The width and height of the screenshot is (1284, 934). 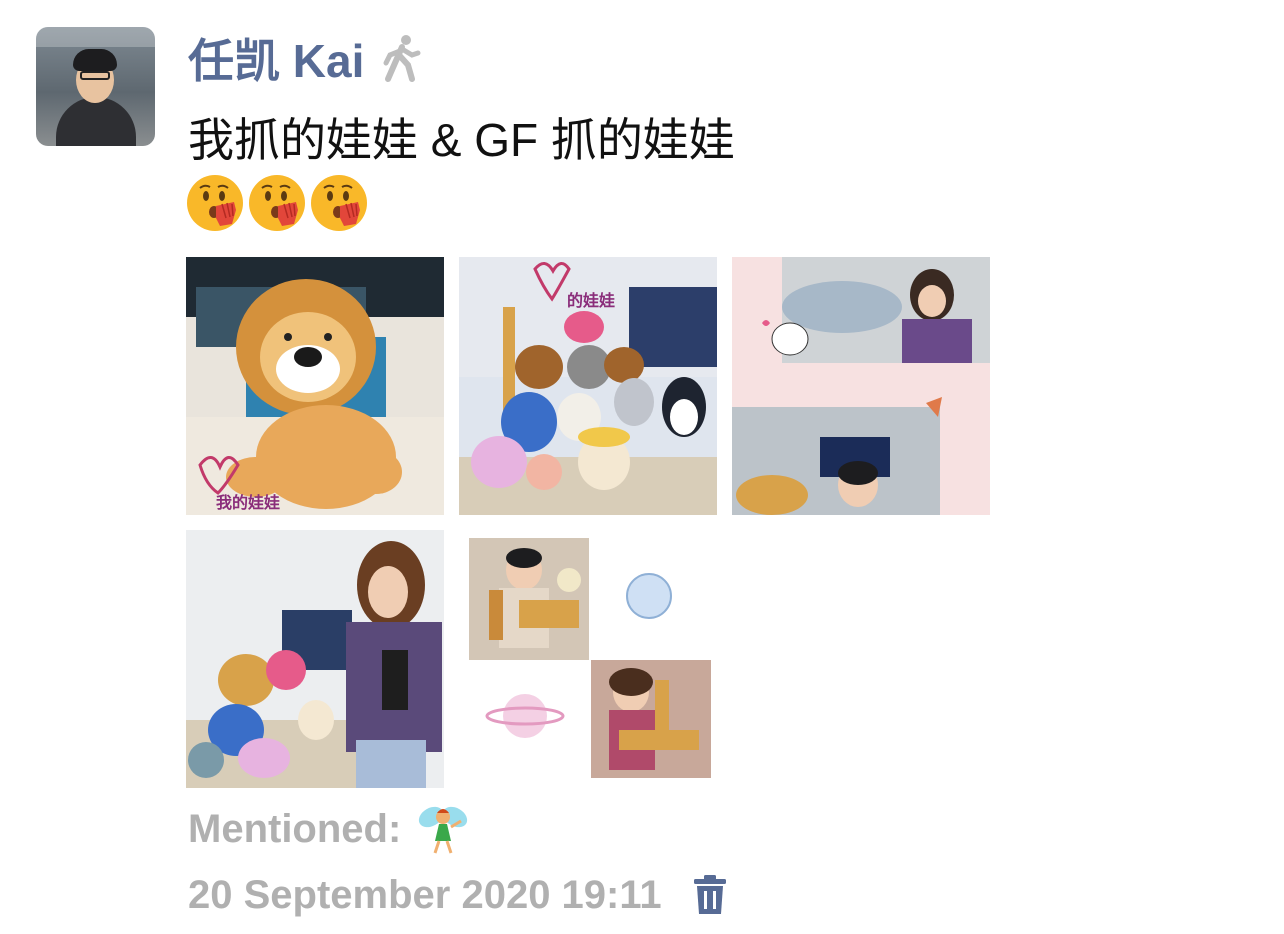 What do you see at coordinates (96, 121) in the screenshot?
I see `avatar-shirt` at bounding box center [96, 121].